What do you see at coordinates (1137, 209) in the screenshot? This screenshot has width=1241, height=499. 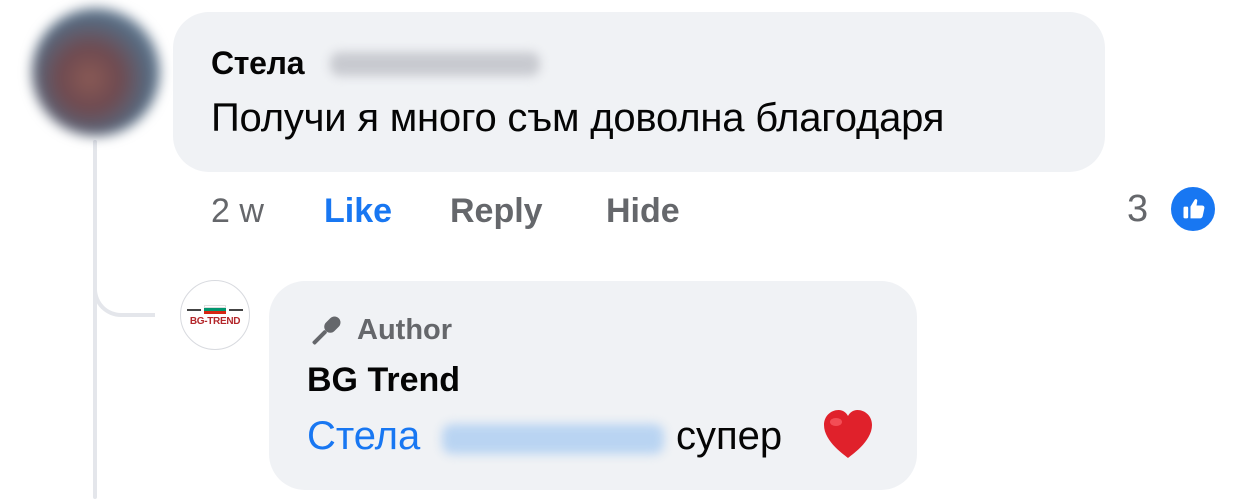 I see `reaction-count: 3` at bounding box center [1137, 209].